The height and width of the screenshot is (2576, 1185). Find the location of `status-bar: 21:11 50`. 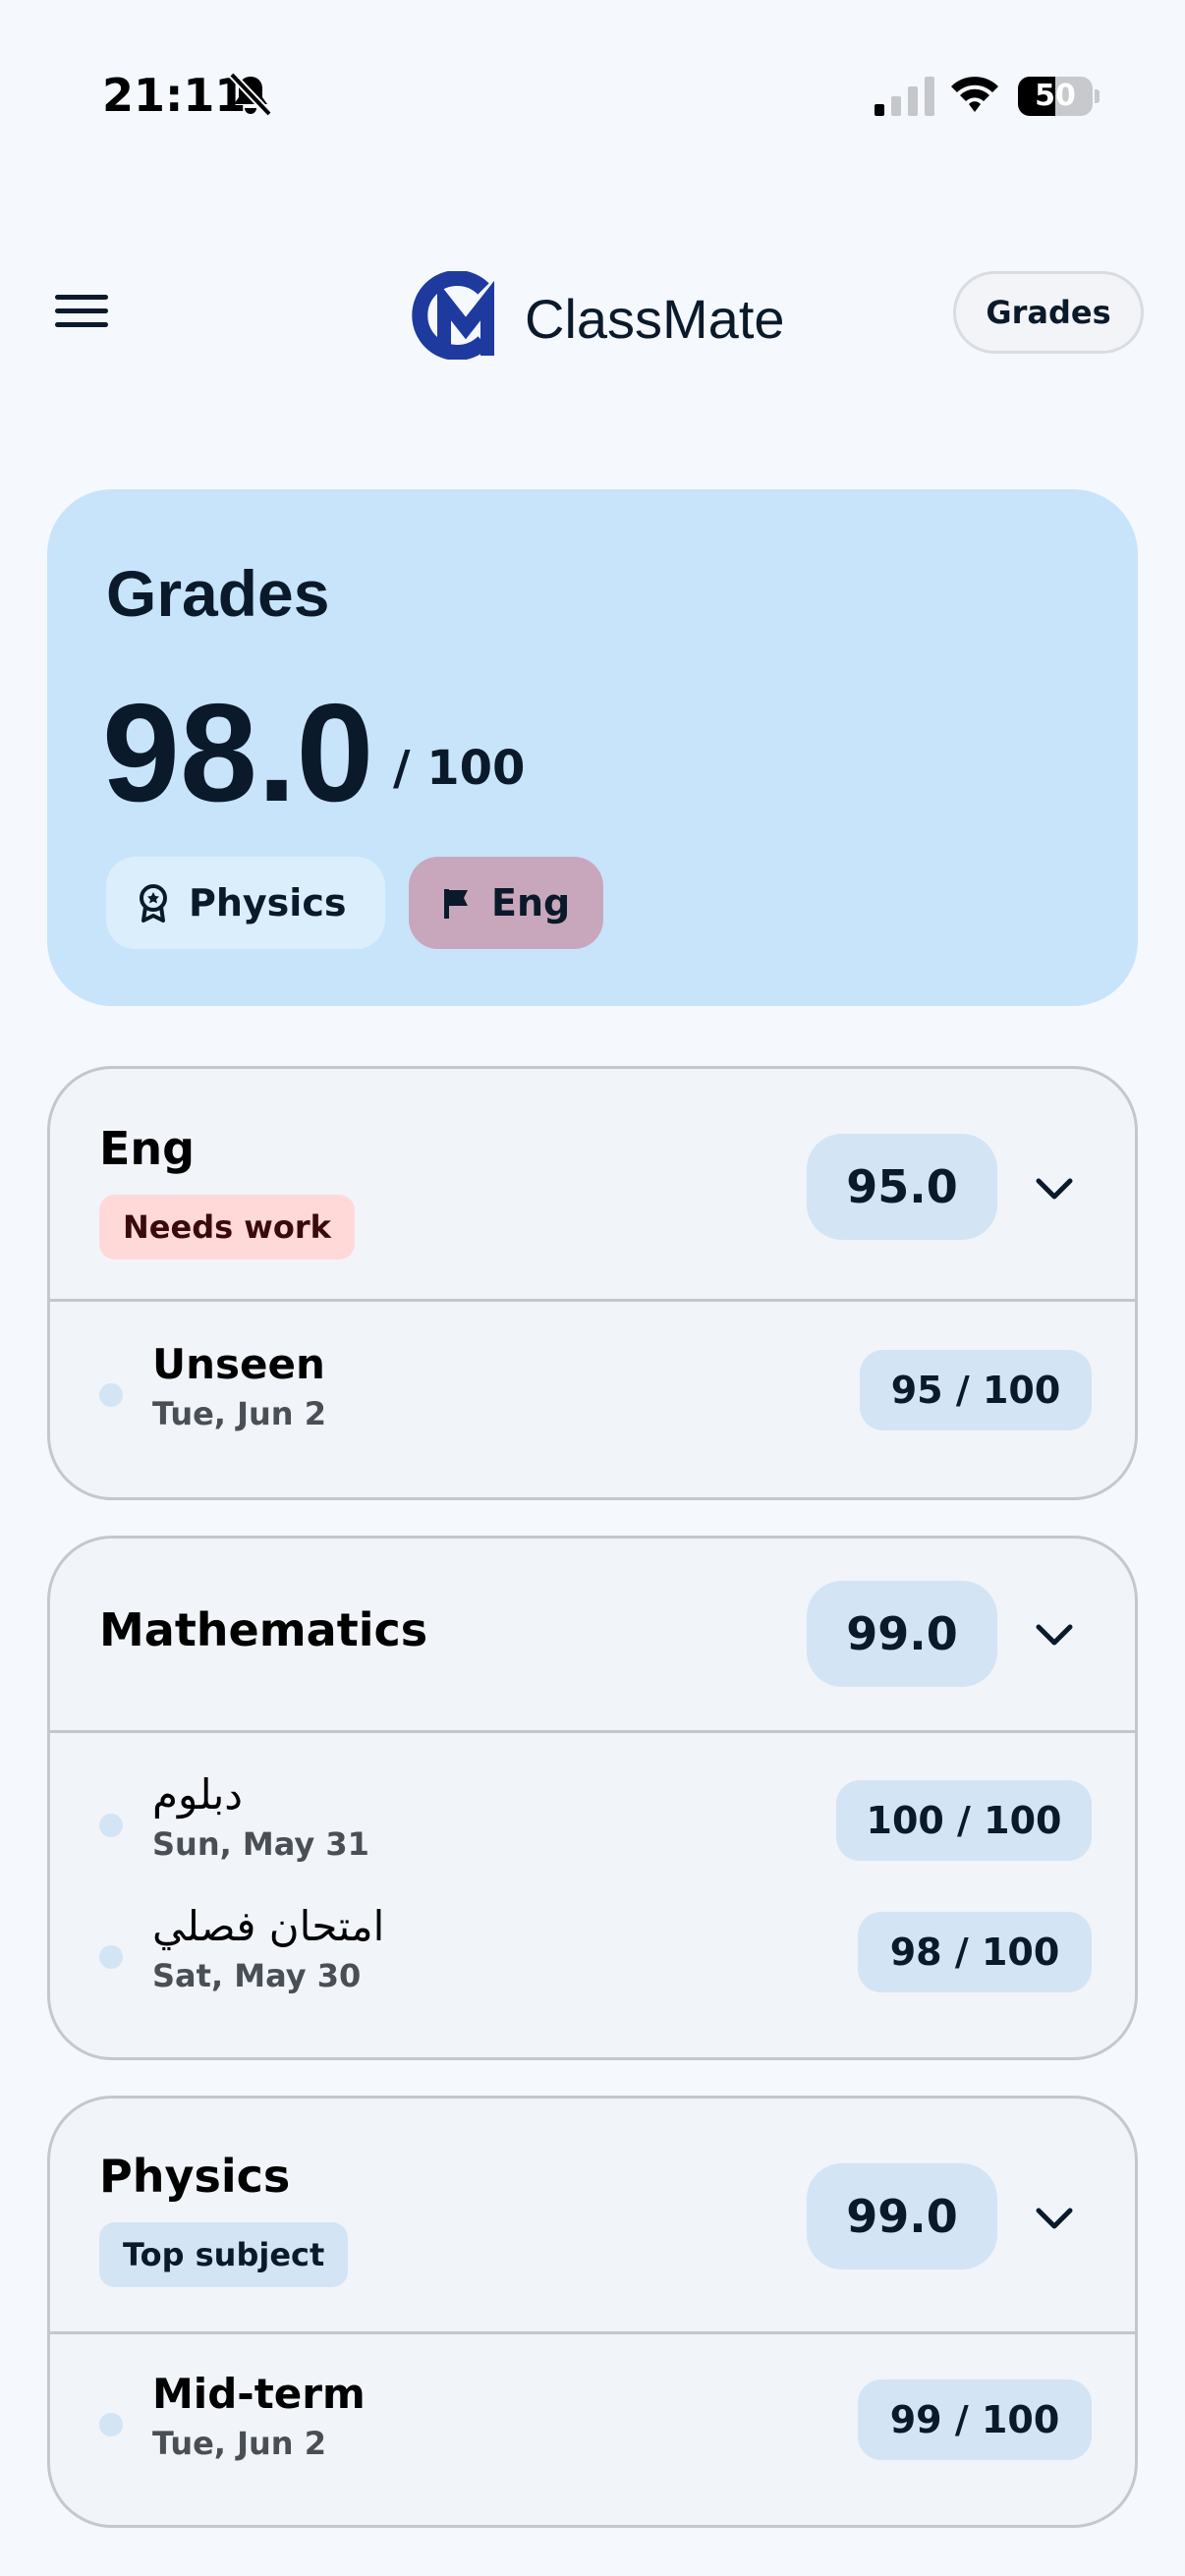

status-bar: 21:11 50 is located at coordinates (592, 98).